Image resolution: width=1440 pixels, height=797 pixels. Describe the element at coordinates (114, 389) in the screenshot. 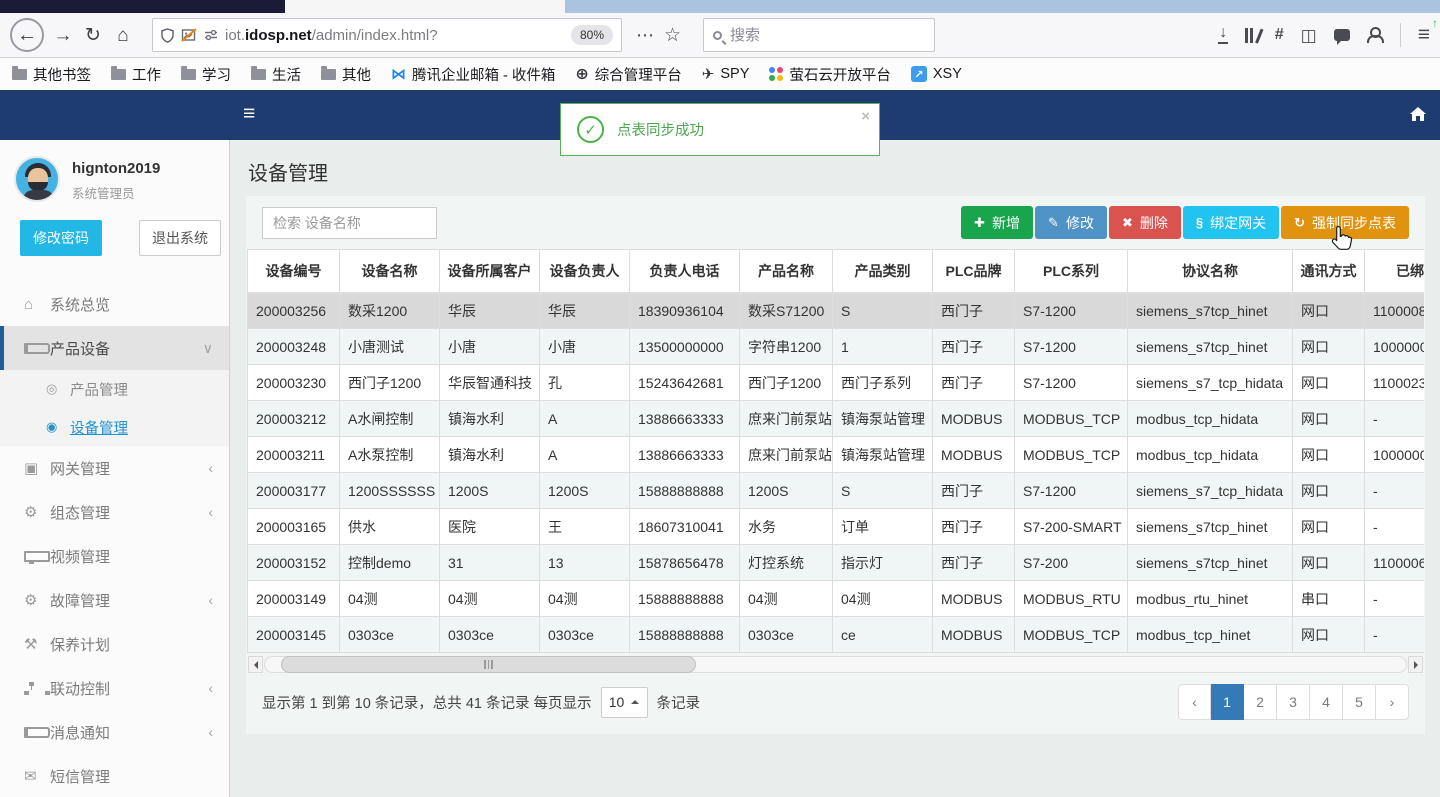

I see `sidebar-subitem-产品管理: ◎ 产品管理` at that location.